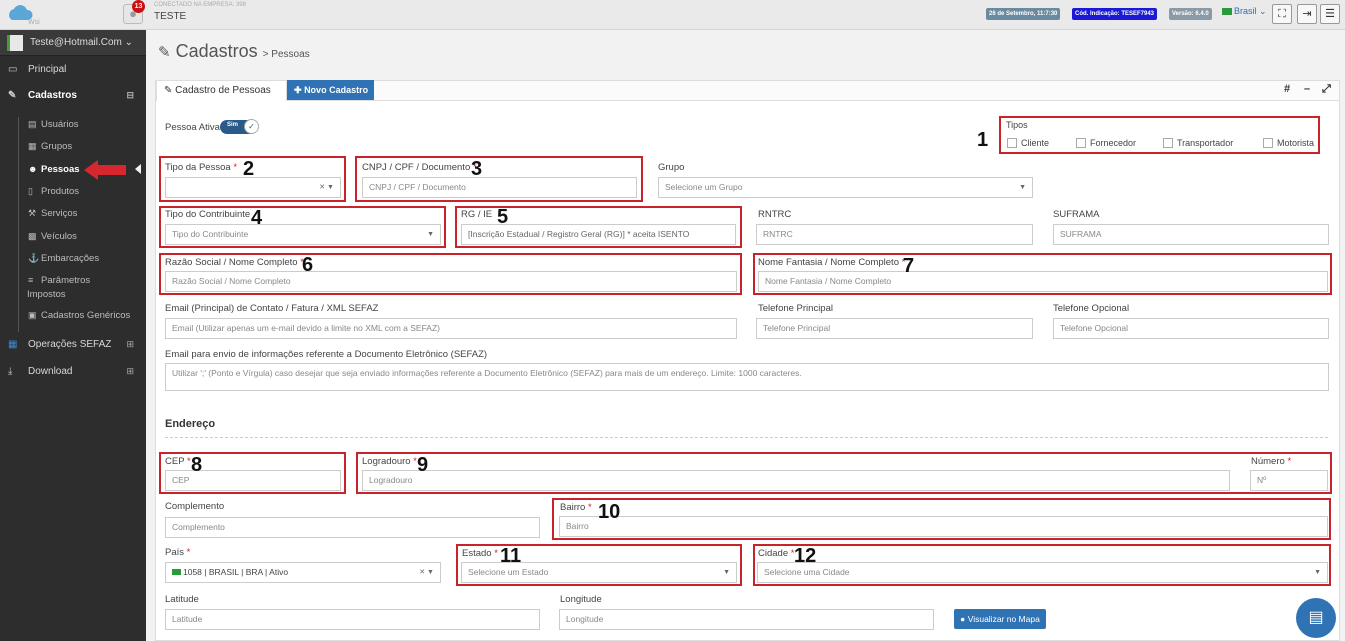 This screenshot has width=1345, height=641. Describe the element at coordinates (1190, 14) in the screenshot. I see `version-badge: Versão: 6.4.0` at that location.